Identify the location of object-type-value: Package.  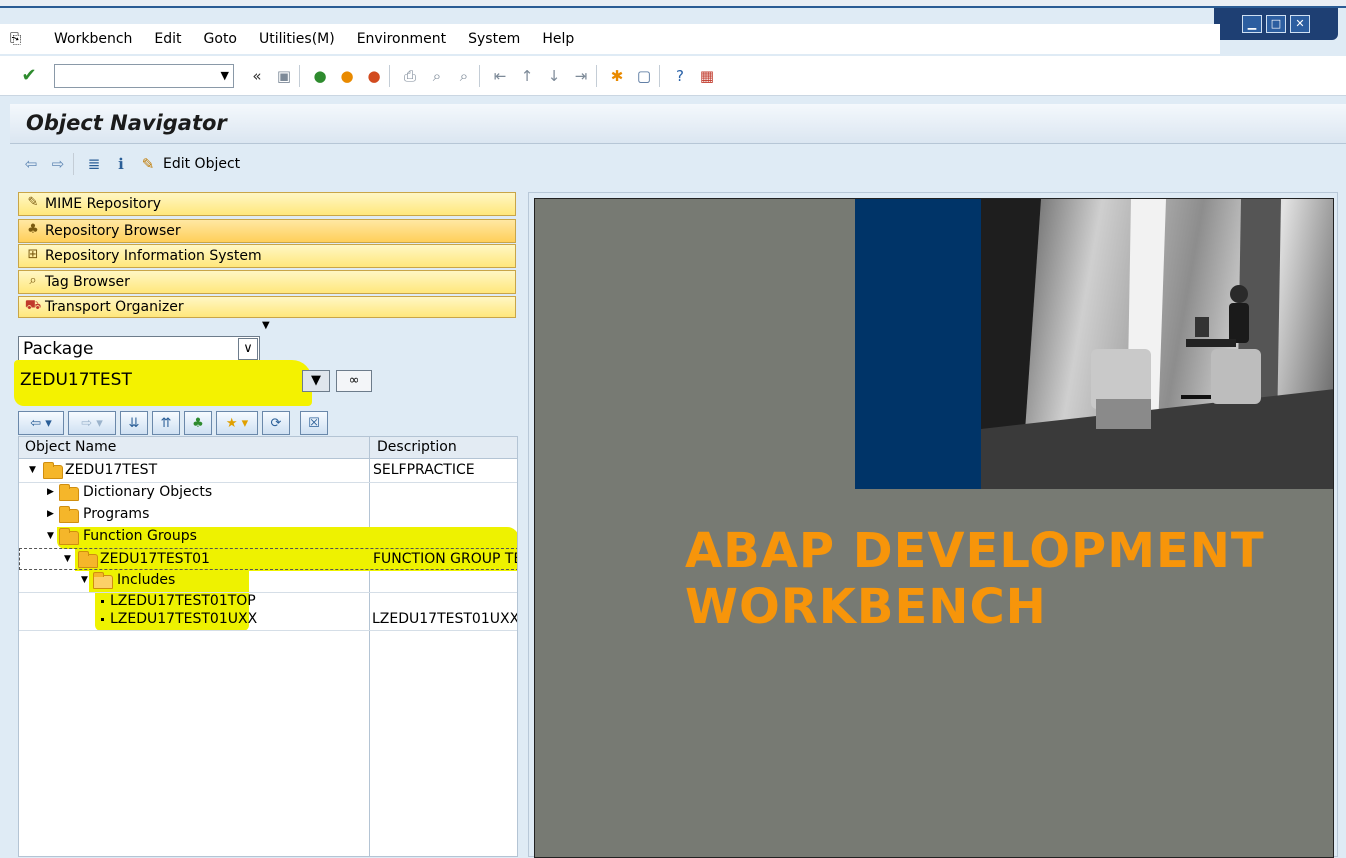
(58, 349).